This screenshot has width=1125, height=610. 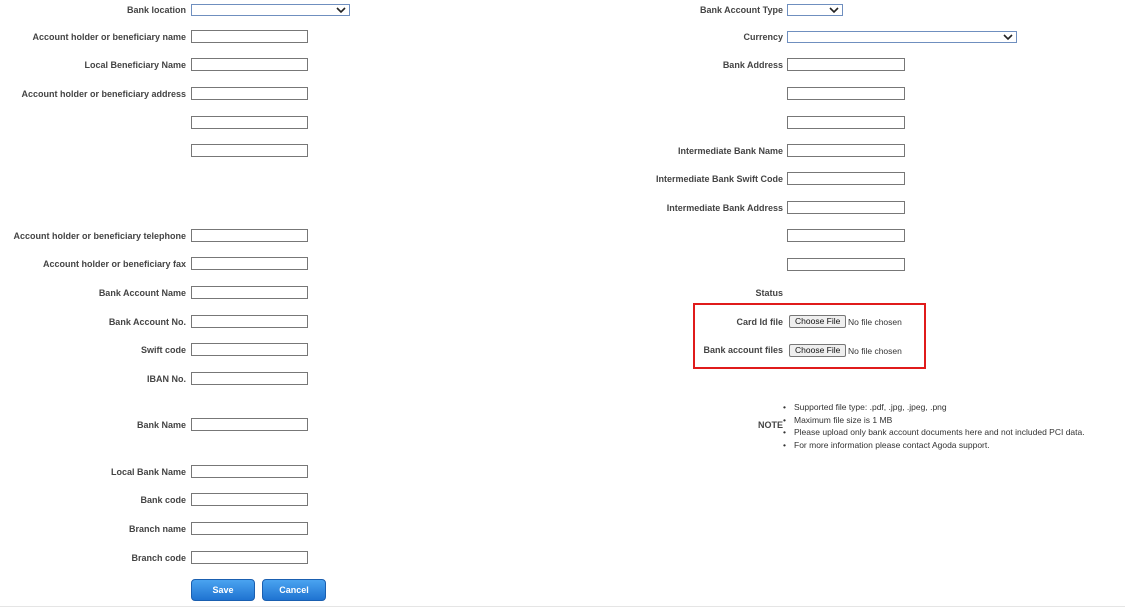 I want to click on holder-telephone-label: Account holder or beneficiary telephone, so click(x=99, y=236).